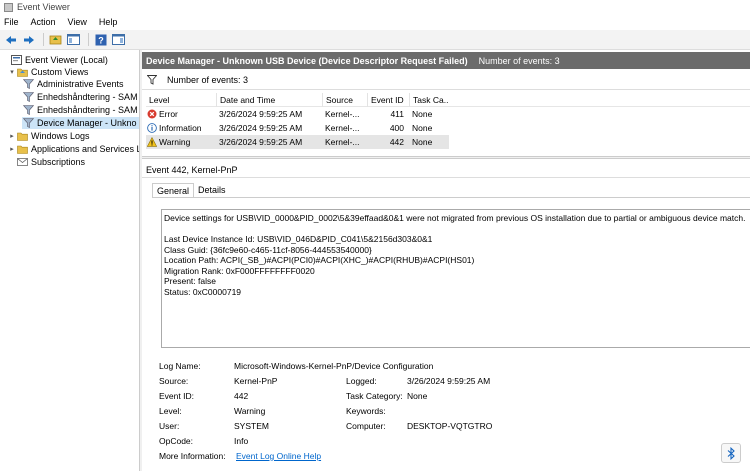 The image size is (750, 471). I want to click on tree-label: Enhedshåndtering - SAM, so click(87, 97).